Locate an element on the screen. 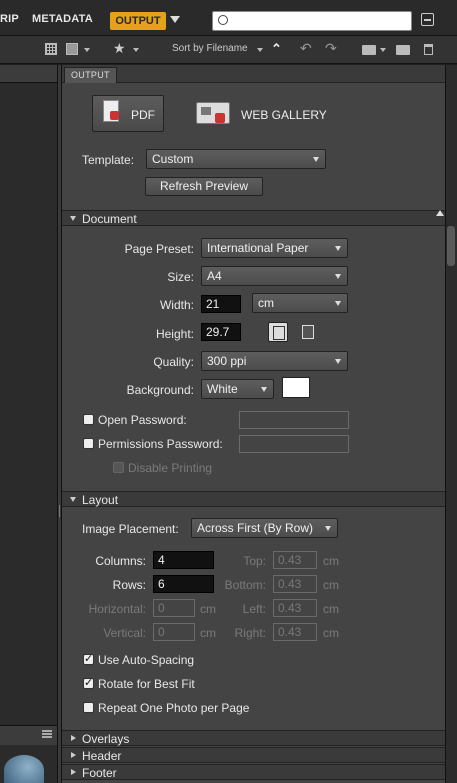 The width and height of the screenshot is (457, 783). ascending-sort-icon: ⌃ is located at coordinates (276, 49).